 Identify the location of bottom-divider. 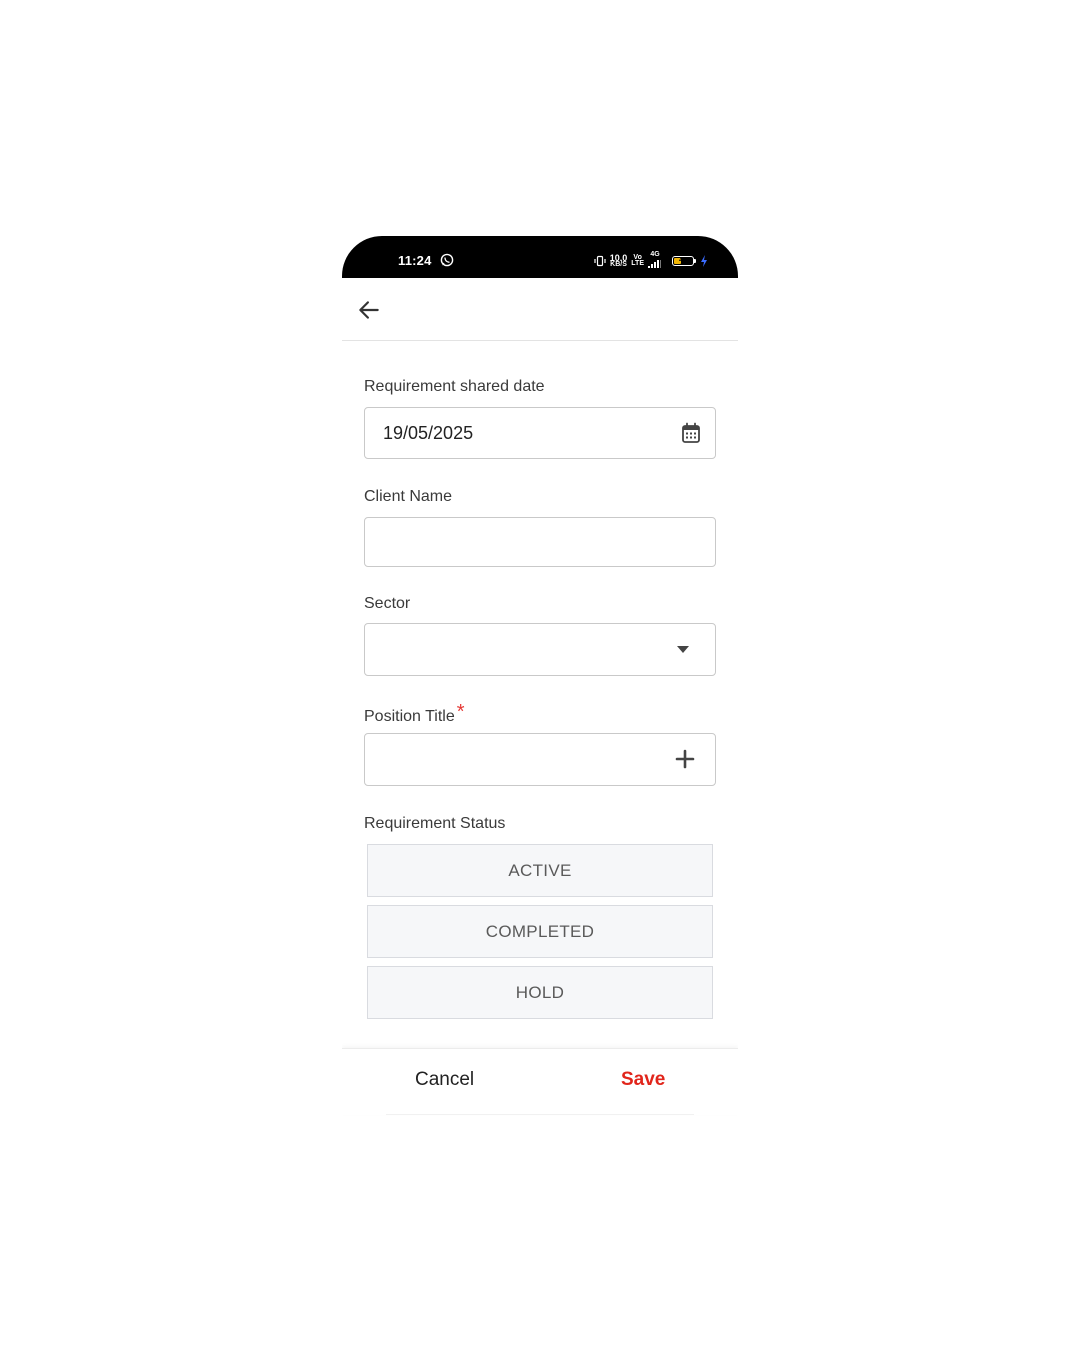
(540, 1114).